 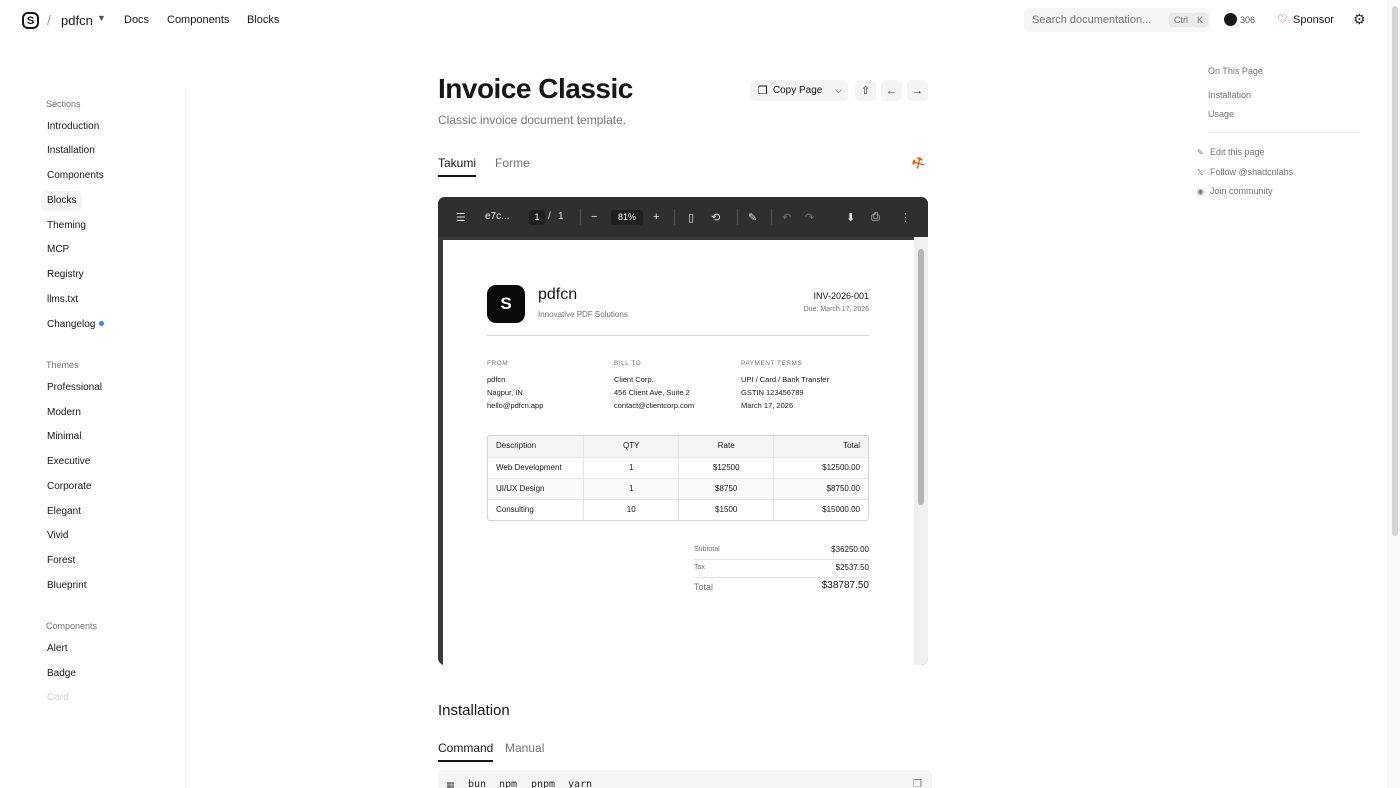 What do you see at coordinates (57, 649) in the screenshot?
I see `sidebar-item-alert: Alert` at bounding box center [57, 649].